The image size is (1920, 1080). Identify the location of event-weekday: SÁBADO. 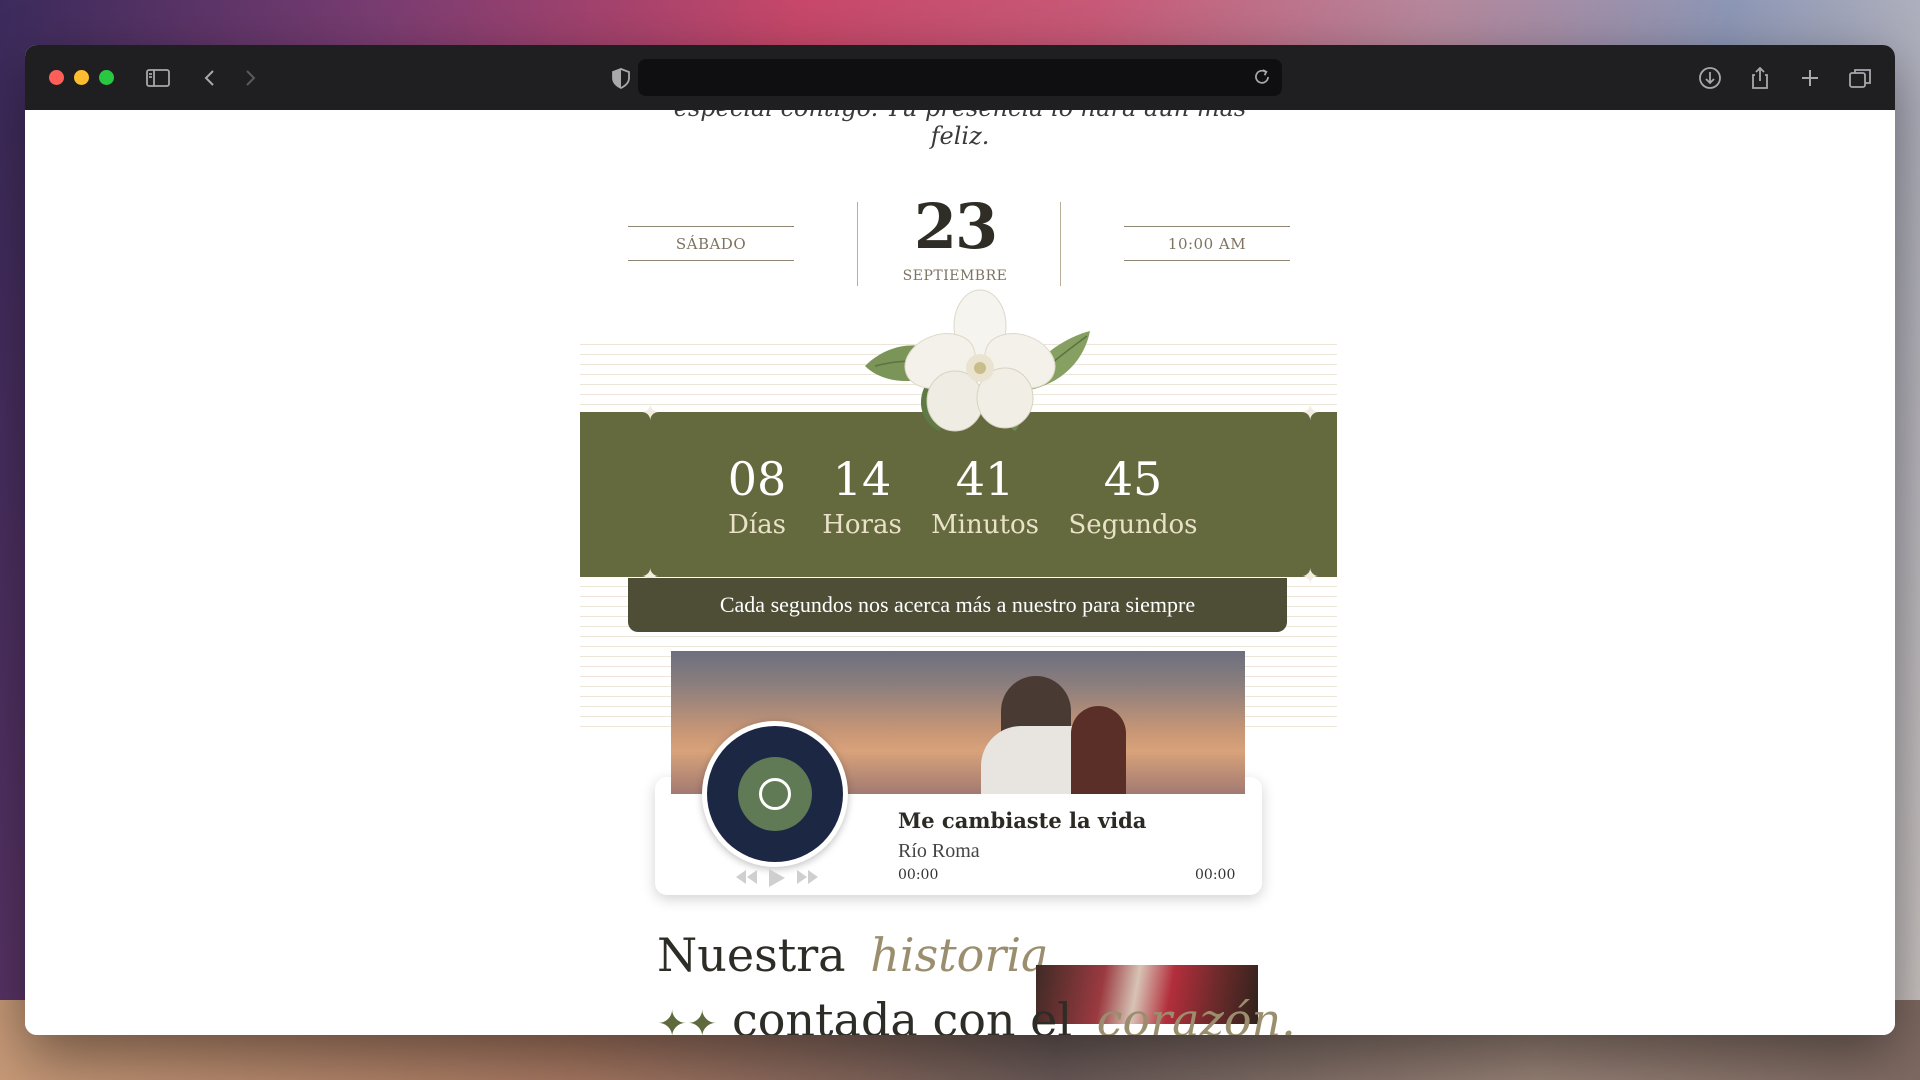
(711, 244).